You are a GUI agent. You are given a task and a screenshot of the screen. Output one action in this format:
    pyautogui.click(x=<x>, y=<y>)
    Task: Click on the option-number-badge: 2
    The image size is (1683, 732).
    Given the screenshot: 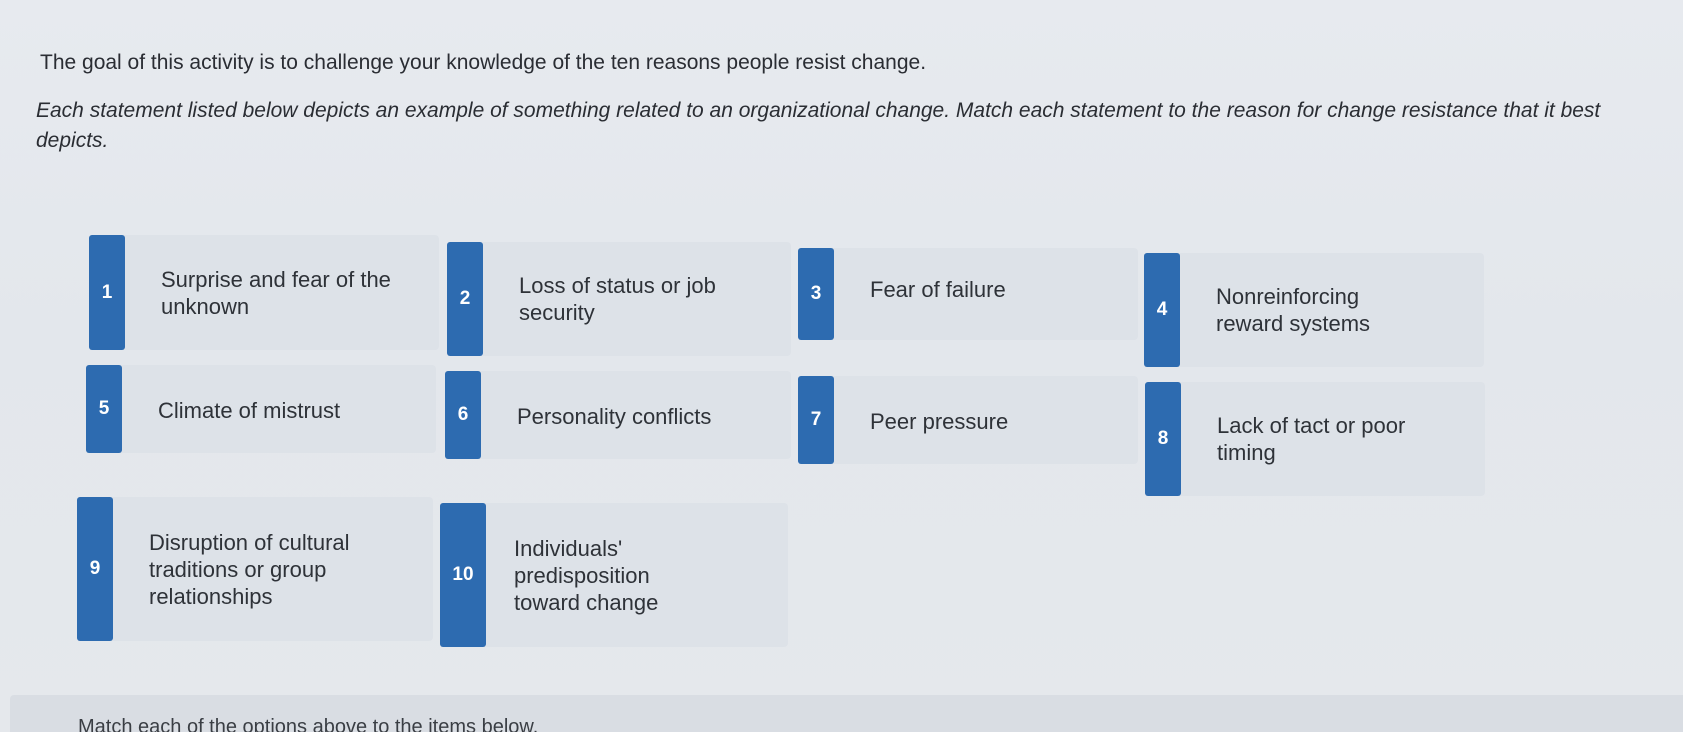 What is the action you would take?
    pyautogui.click(x=465, y=299)
    